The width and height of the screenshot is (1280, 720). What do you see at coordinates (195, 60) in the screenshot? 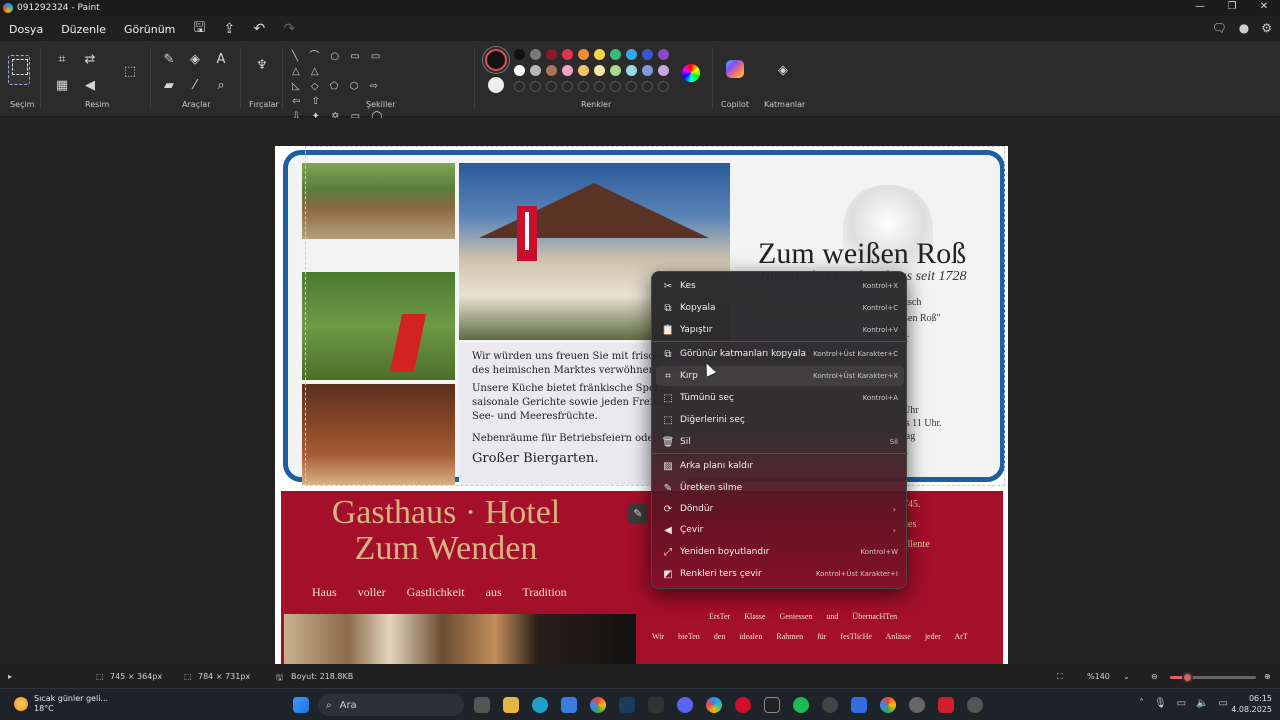
I see `fill-bucket-icon: ◈` at bounding box center [195, 60].